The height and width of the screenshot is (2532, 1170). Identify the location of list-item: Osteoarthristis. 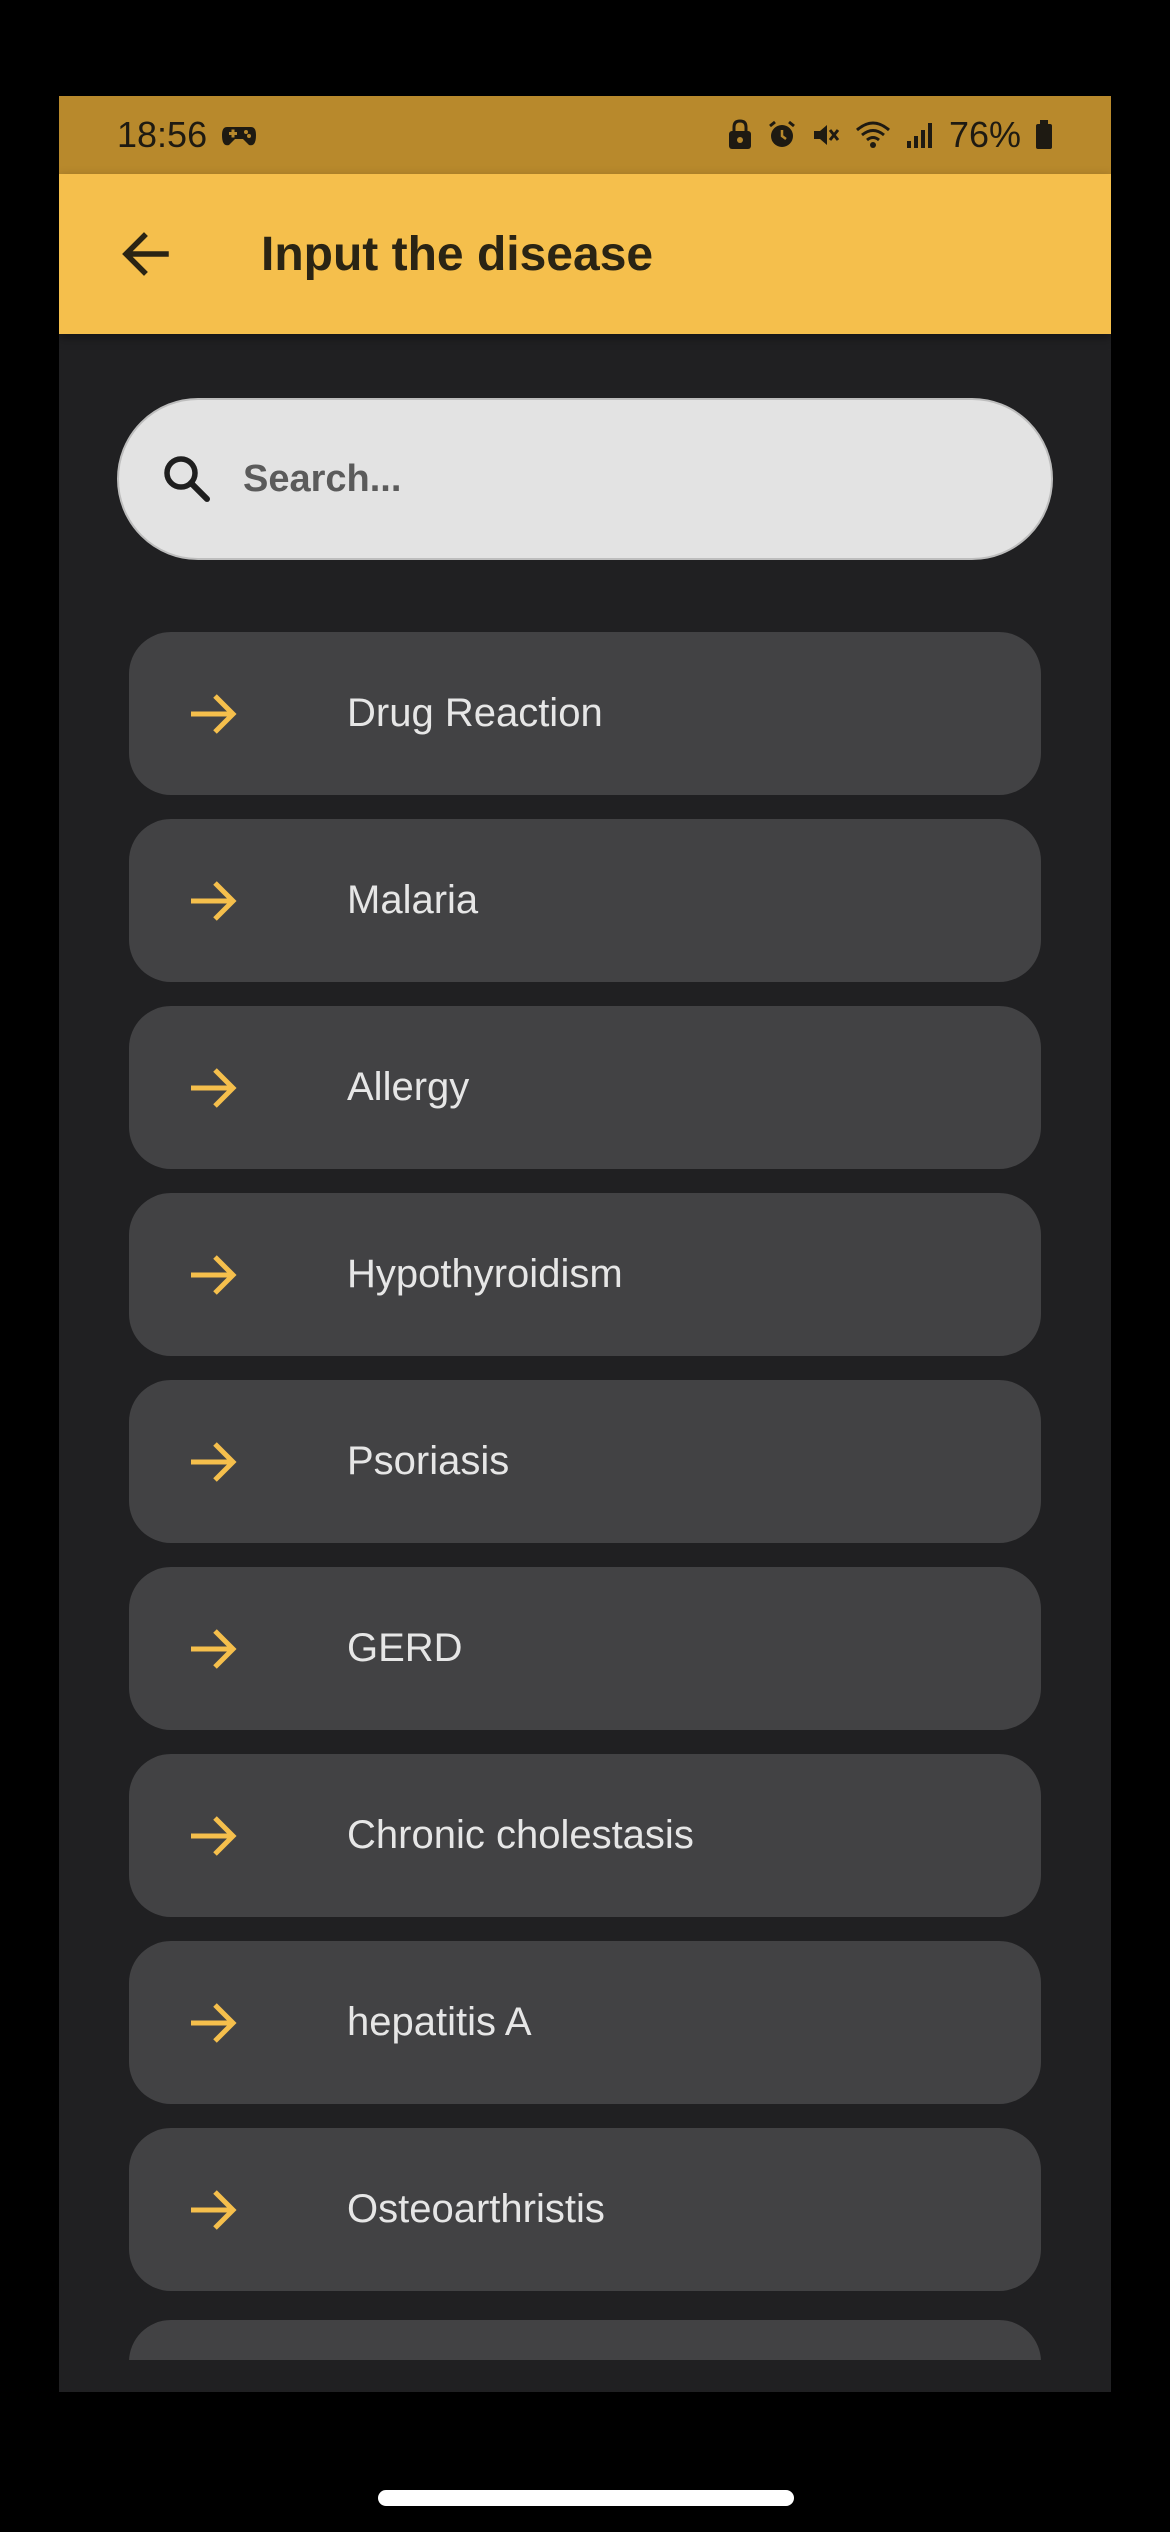
(585, 2209).